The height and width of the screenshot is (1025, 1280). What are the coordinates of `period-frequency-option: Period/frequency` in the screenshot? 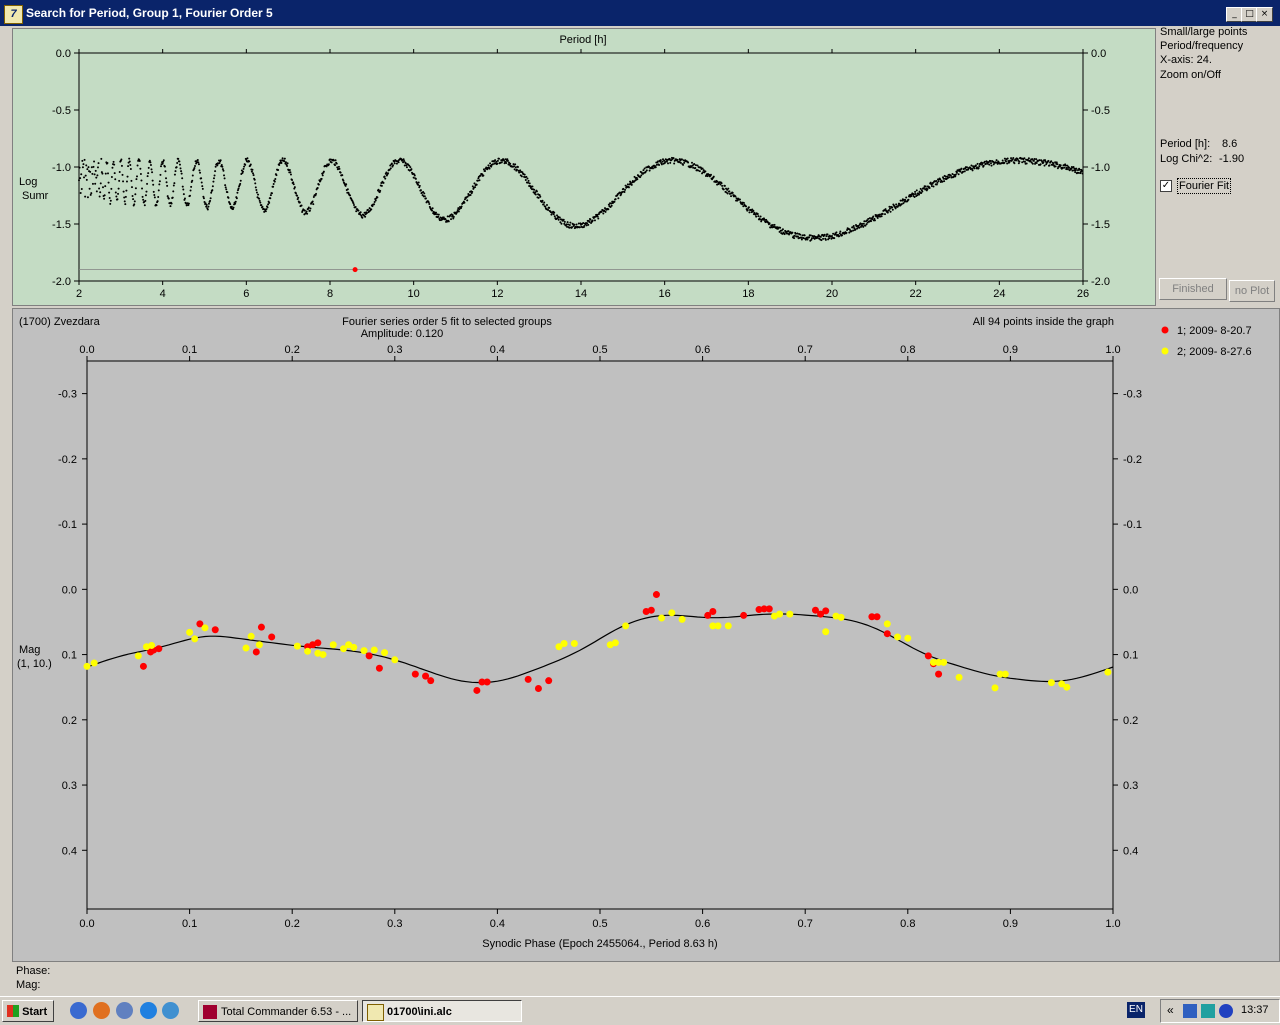 It's located at (1201, 46).